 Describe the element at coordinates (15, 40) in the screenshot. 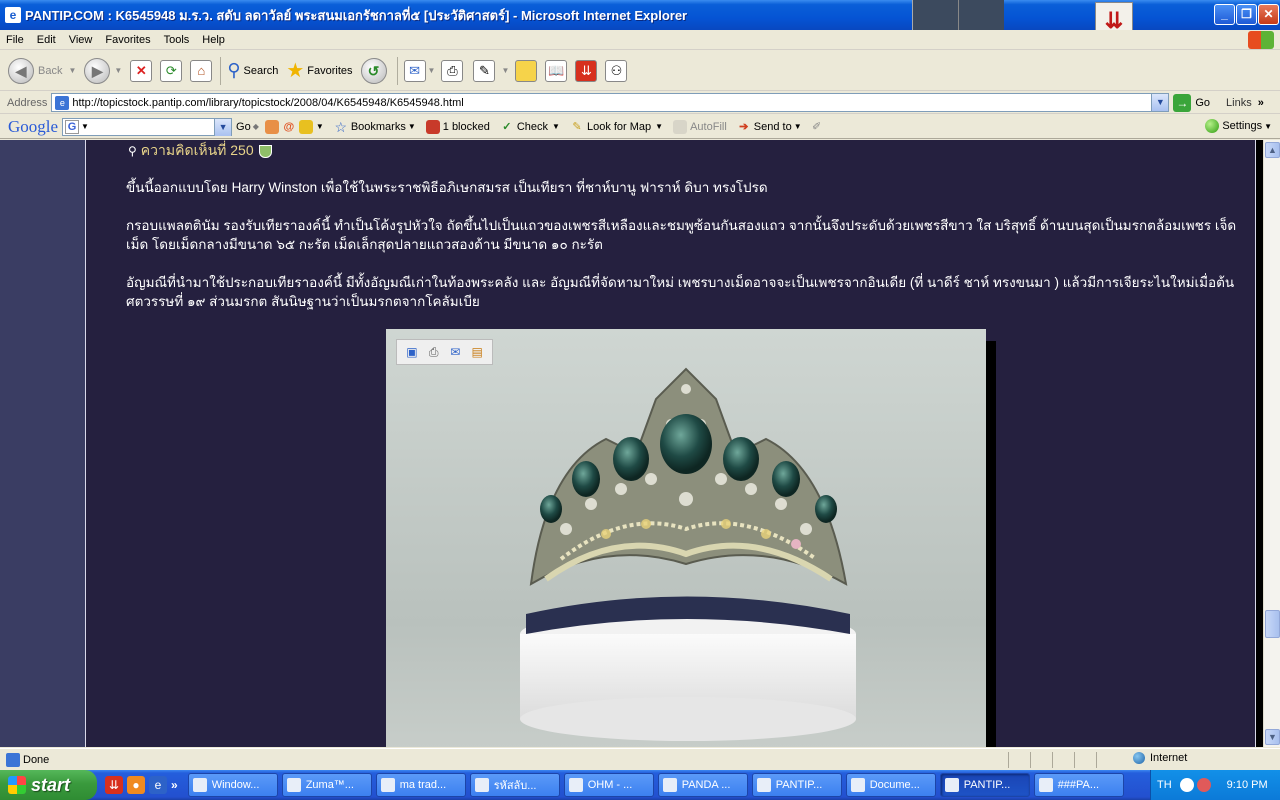

I see `menu-file: File` at that location.